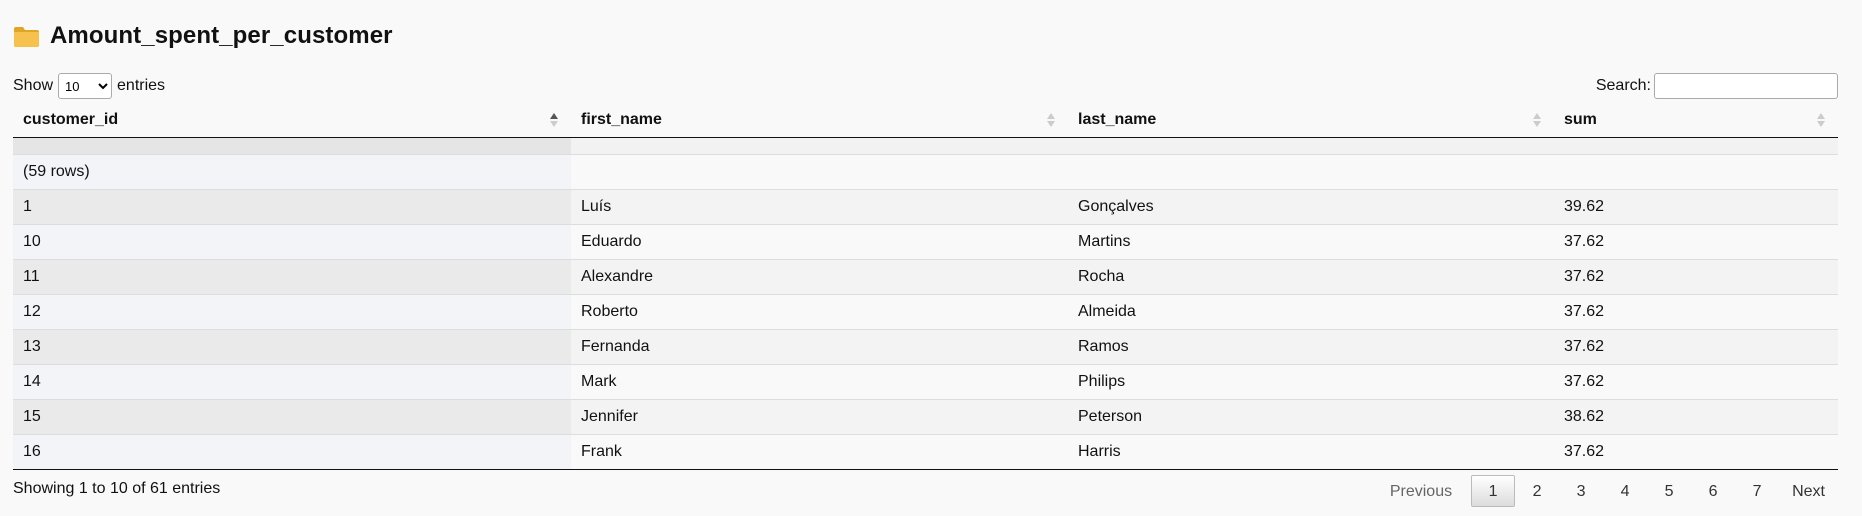 This screenshot has width=1862, height=516. I want to click on table-row: 1 Luís Gonçalves 39.62, so click(925, 207).